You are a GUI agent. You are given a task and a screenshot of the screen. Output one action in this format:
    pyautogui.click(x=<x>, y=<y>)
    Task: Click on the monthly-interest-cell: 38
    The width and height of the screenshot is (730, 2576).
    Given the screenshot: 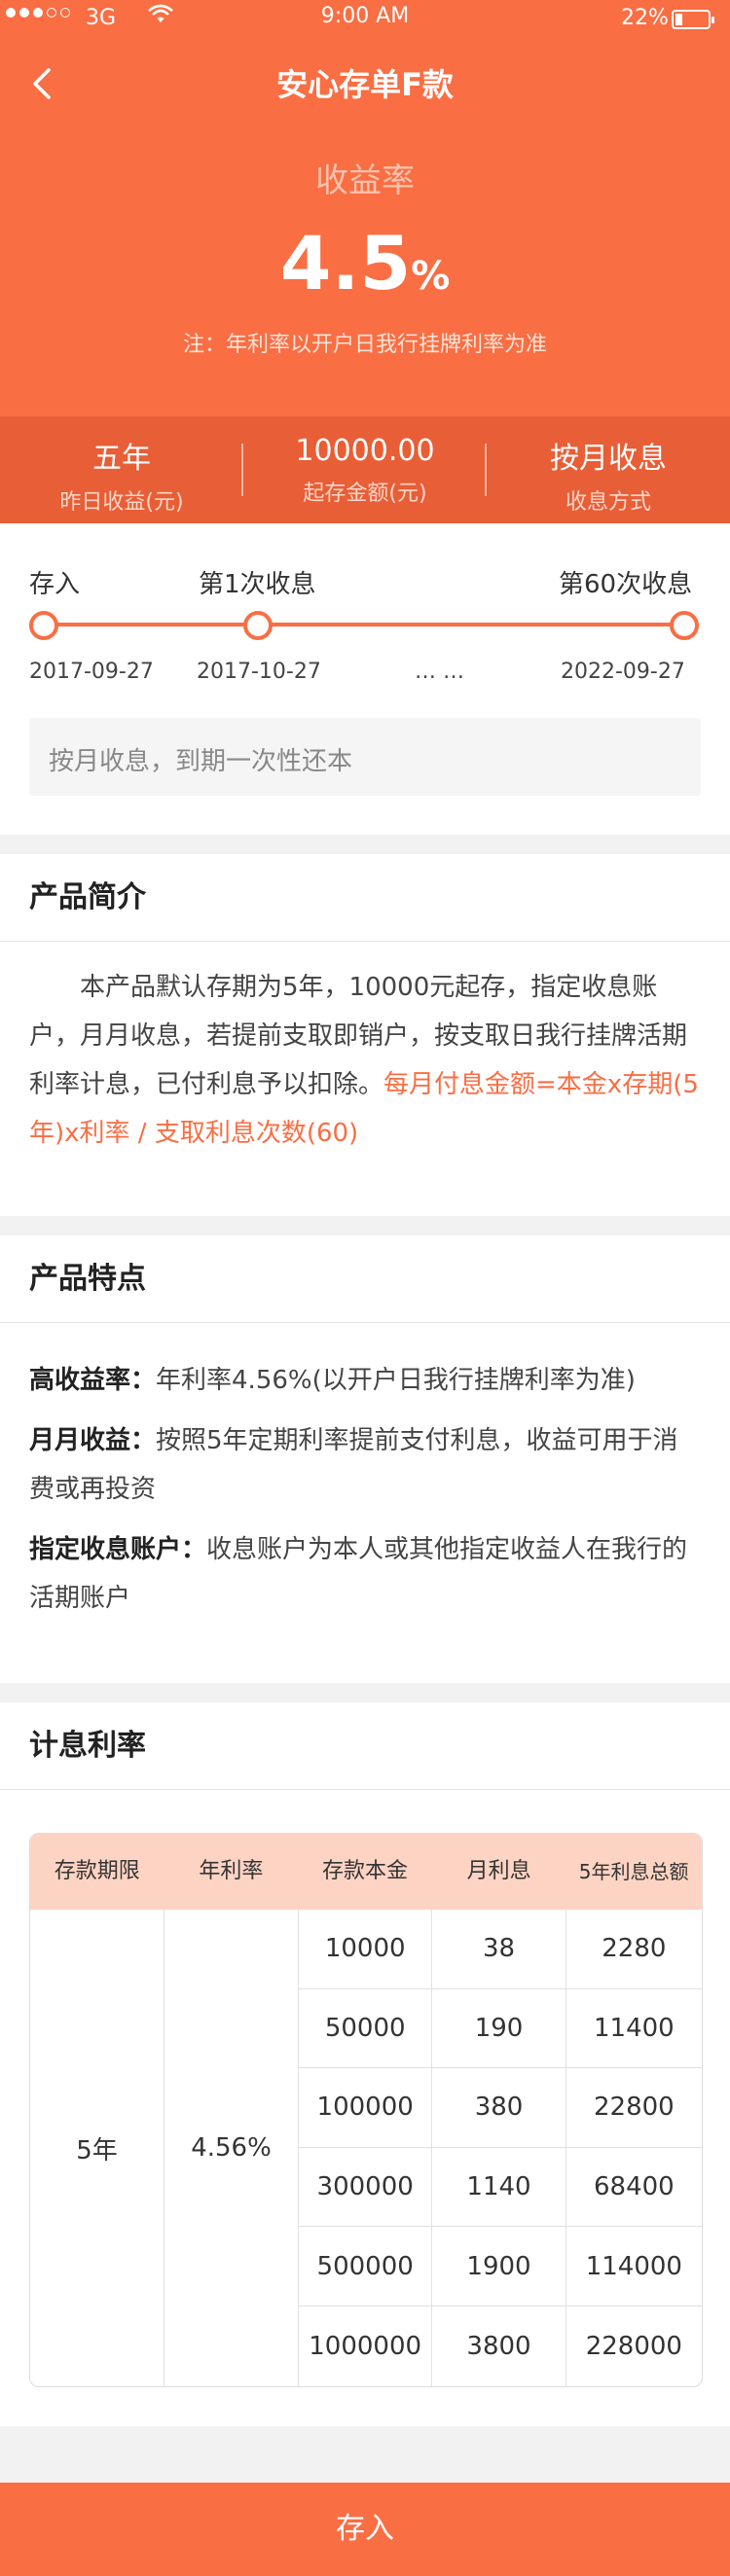 What is the action you would take?
    pyautogui.click(x=499, y=1949)
    